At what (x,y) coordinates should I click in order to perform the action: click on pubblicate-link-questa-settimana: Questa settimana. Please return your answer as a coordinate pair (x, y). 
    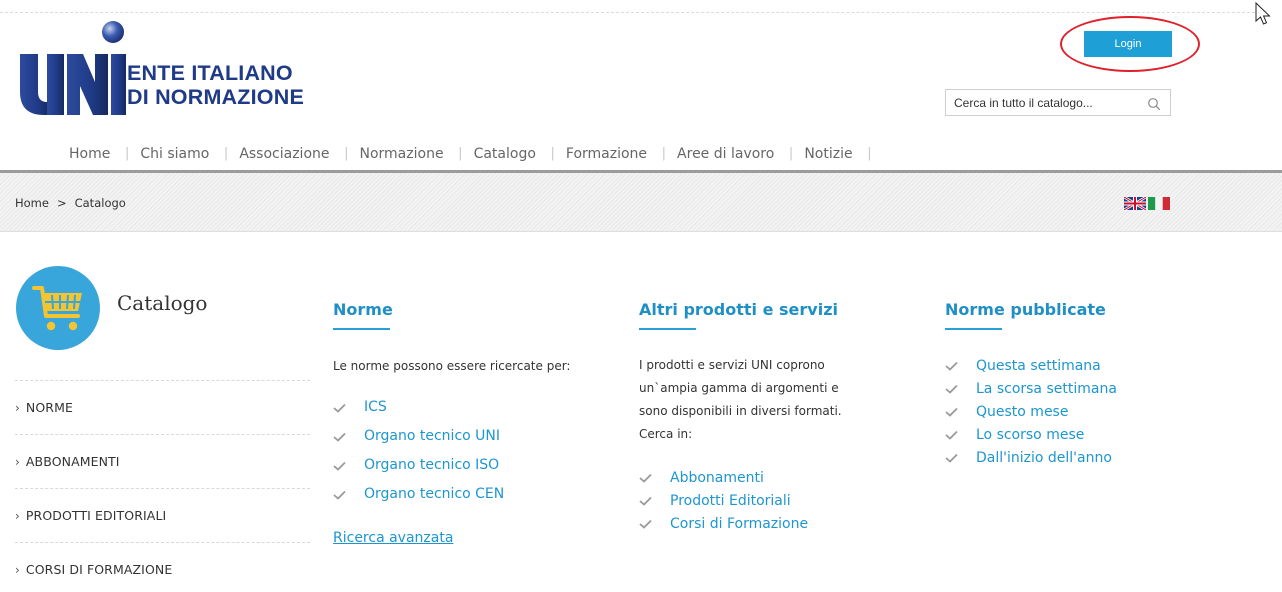
    Looking at the image, I should click on (1031, 365).